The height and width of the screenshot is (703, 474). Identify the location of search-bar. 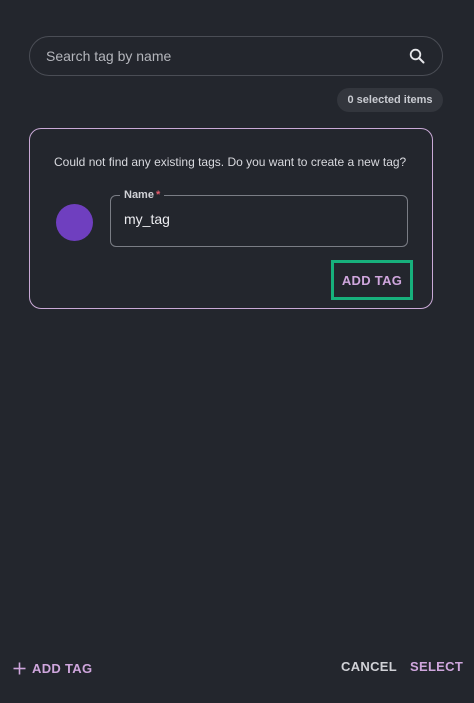
(236, 56).